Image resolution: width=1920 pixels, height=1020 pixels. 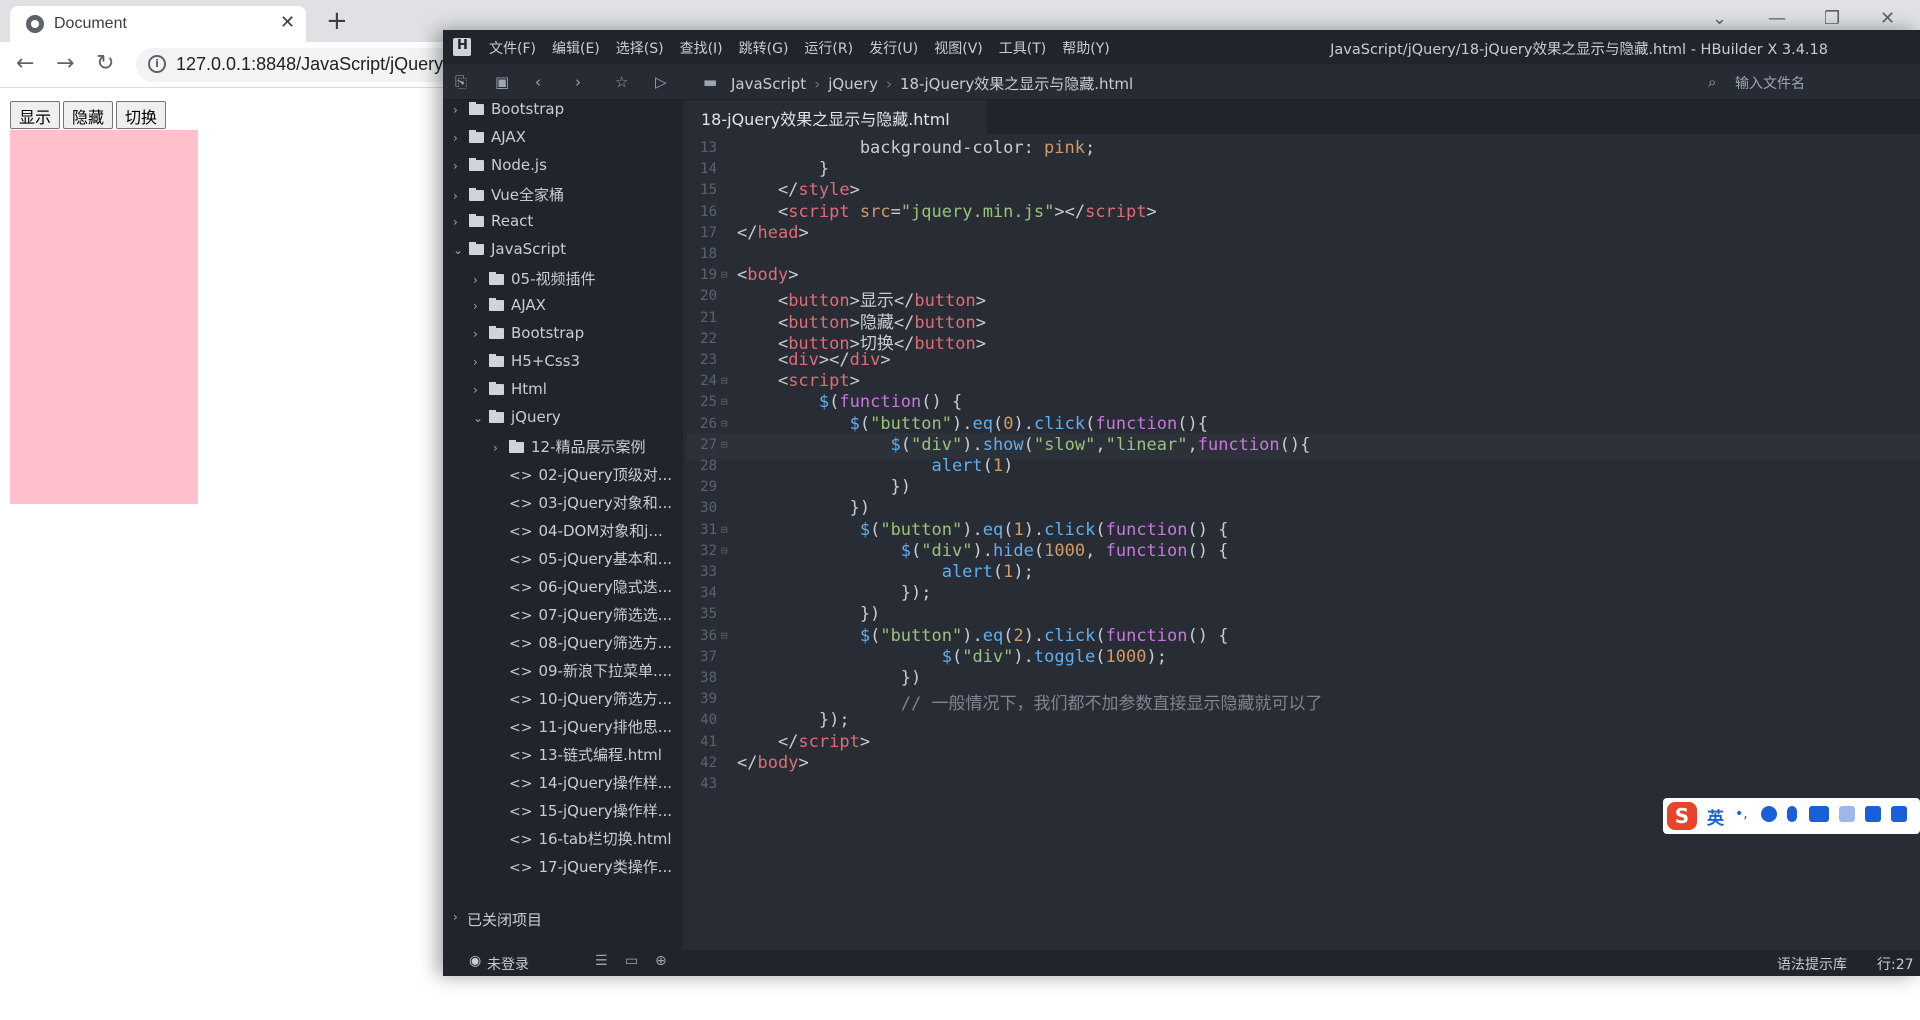 What do you see at coordinates (1022, 49) in the screenshot?
I see `menu-item: 工具(T)` at bounding box center [1022, 49].